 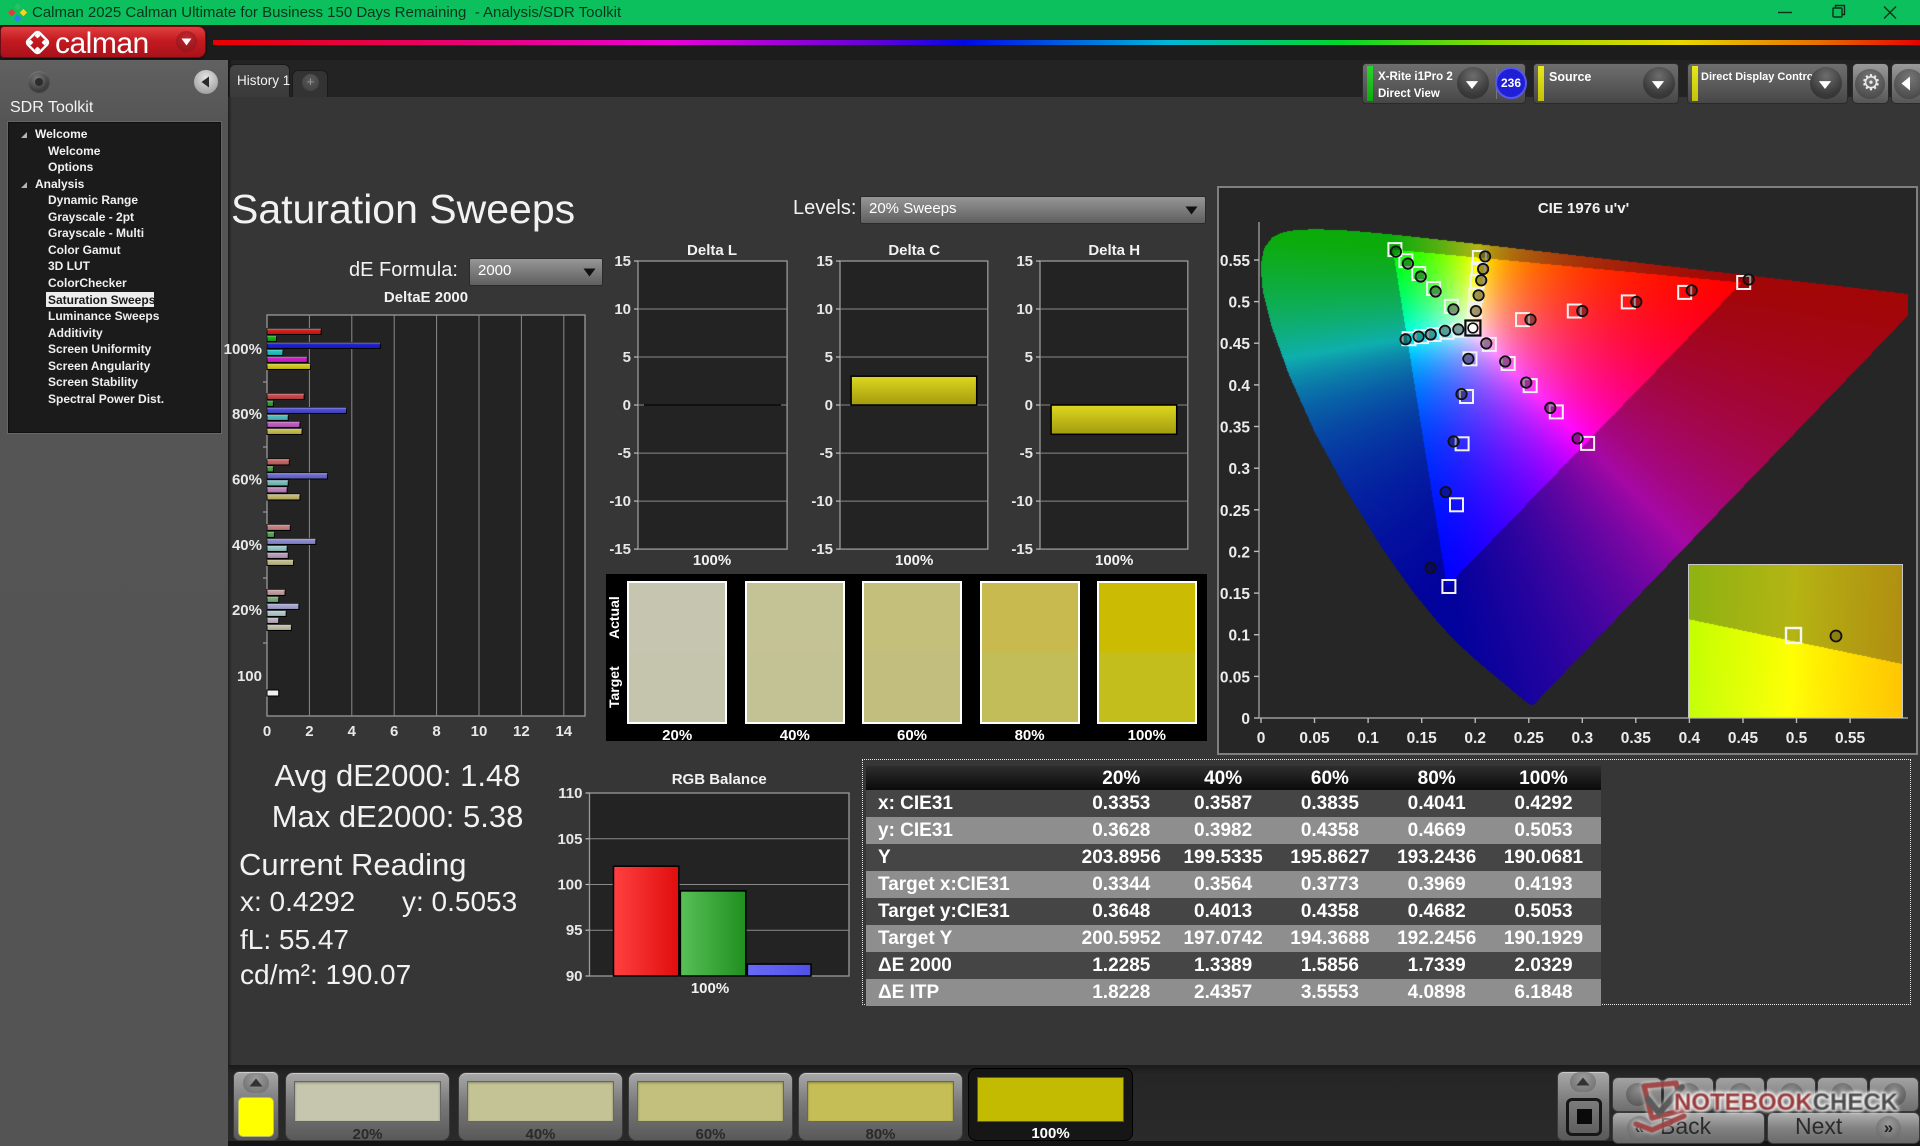 What do you see at coordinates (394, 731) in the screenshot?
I see `svg-text: 6` at bounding box center [394, 731].